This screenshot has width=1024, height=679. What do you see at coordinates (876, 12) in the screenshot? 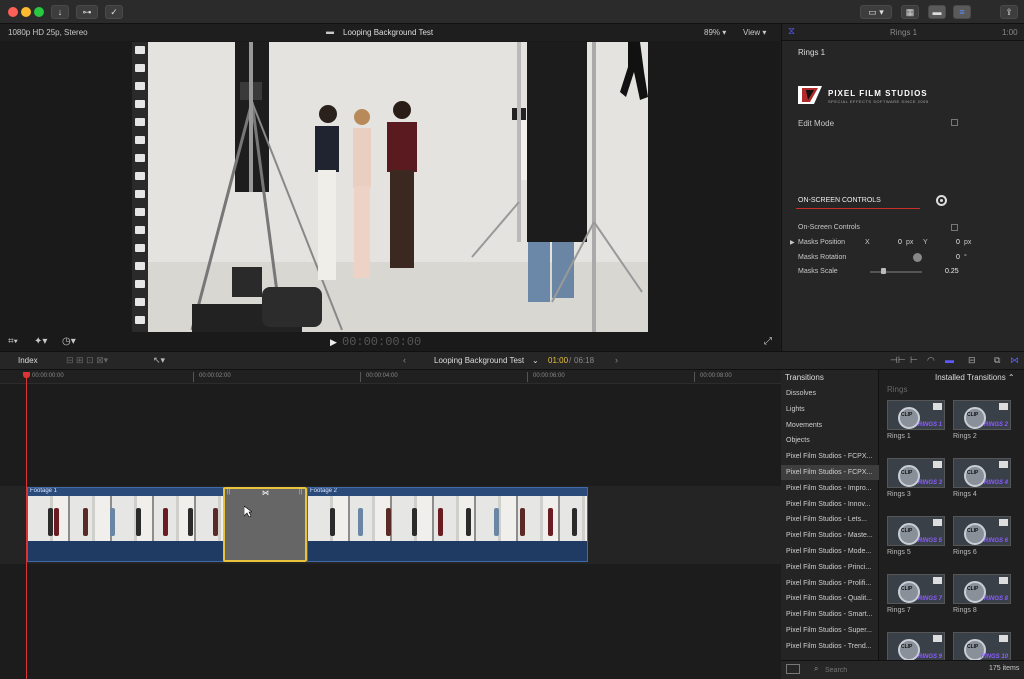
I see `library-layout-icon: ▭ ▾` at bounding box center [876, 12].